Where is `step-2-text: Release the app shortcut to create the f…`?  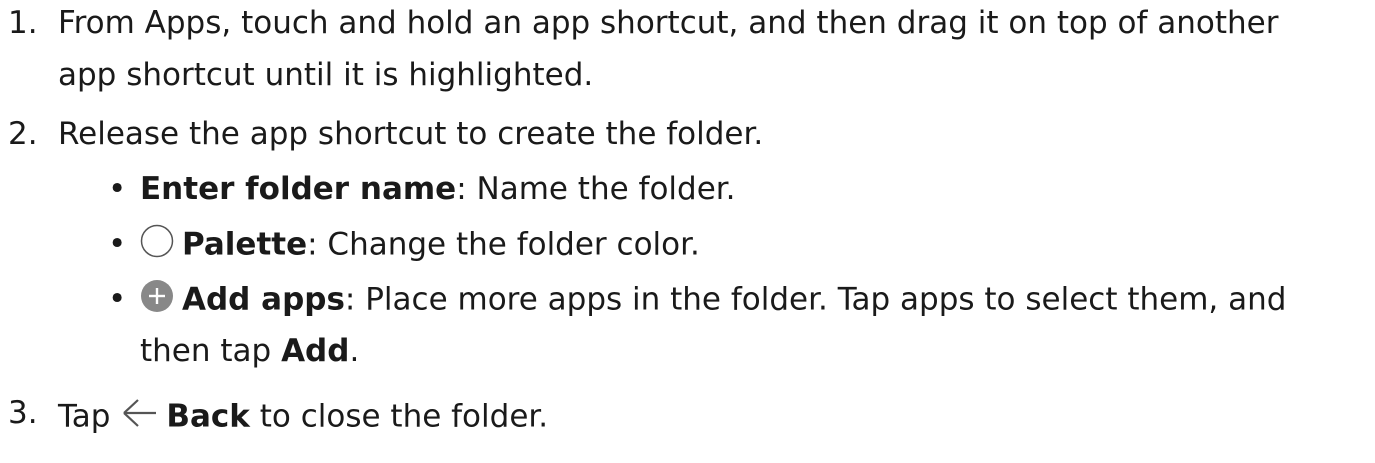
step-2-text: Release the app shortcut to create the f… is located at coordinates (411, 134).